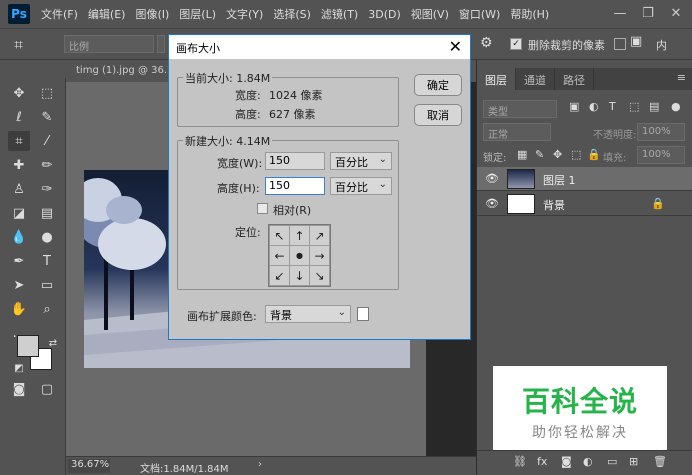 The height and width of the screenshot is (475, 692). I want to click on menu-select: 选择(S), so click(292, 14).